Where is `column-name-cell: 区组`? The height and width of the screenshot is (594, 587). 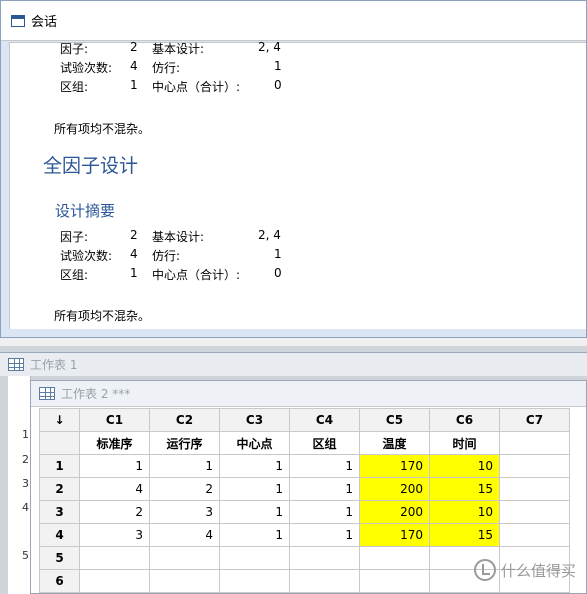
column-name-cell: 区组 is located at coordinates (324, 443).